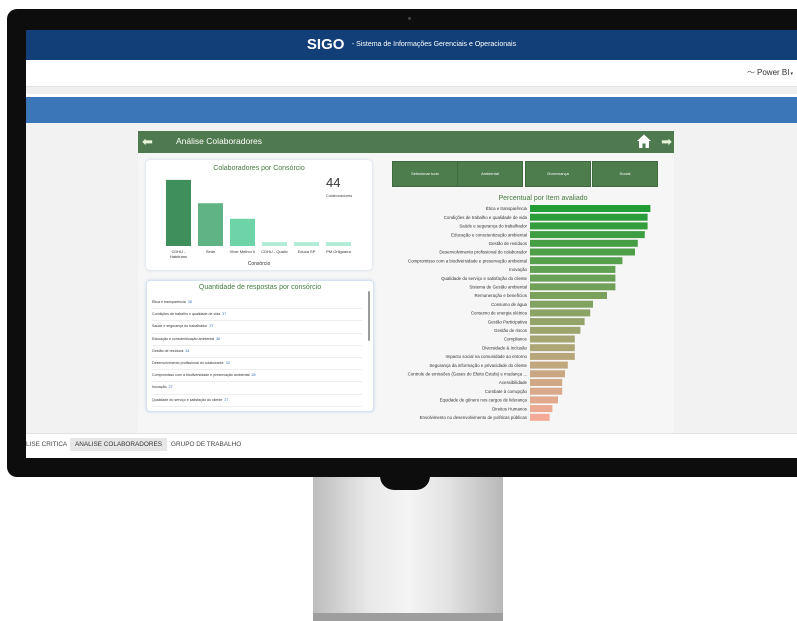  What do you see at coordinates (508, 243) in the screenshot?
I see `y-tick-label: Gestão de resíduos` at bounding box center [508, 243].